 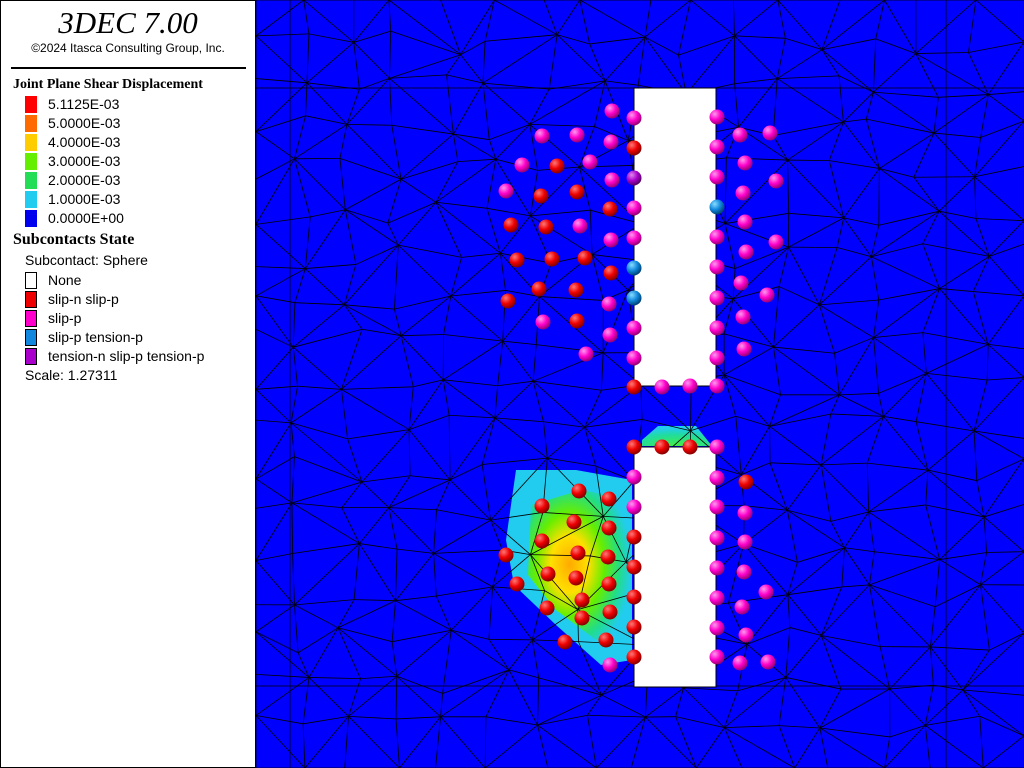 I want to click on shear-legend-item: 1.0000E-03, so click(x=72, y=199).